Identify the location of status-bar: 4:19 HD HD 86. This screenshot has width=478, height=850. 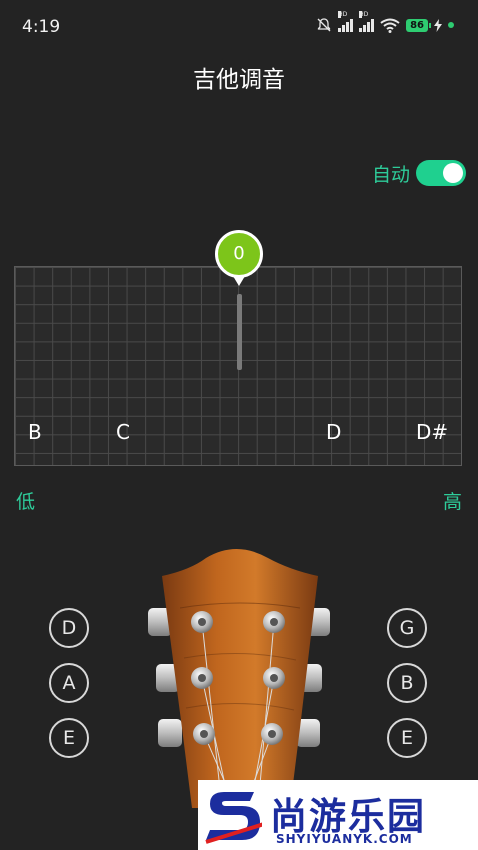
(239, 28).